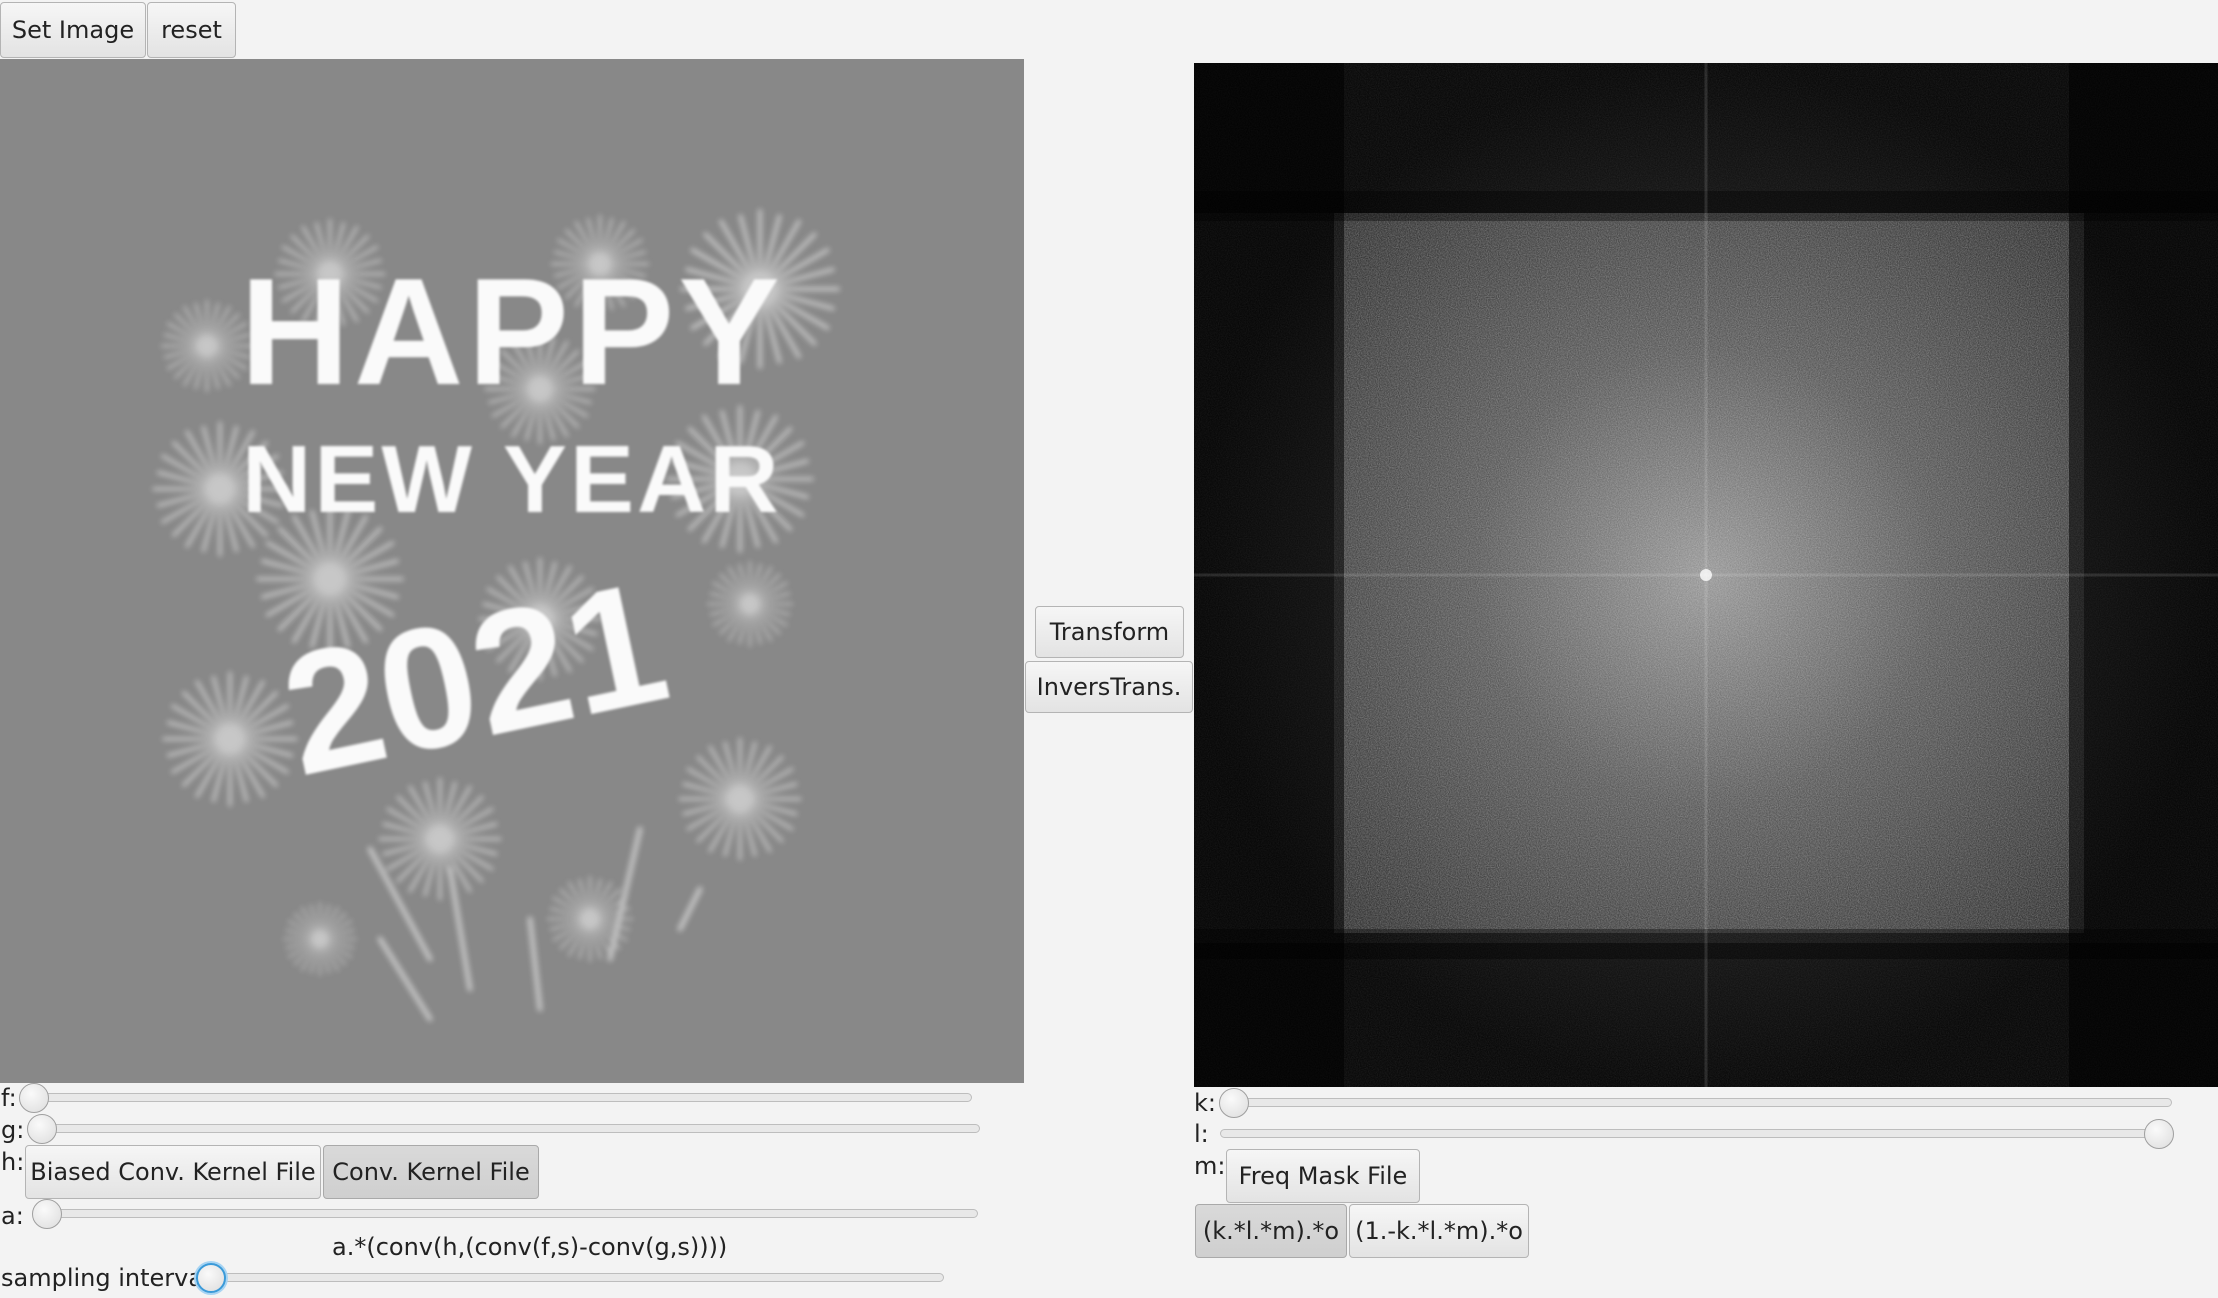  What do you see at coordinates (211, 1278) in the screenshot?
I see `sampling-interval-slider-thumb` at bounding box center [211, 1278].